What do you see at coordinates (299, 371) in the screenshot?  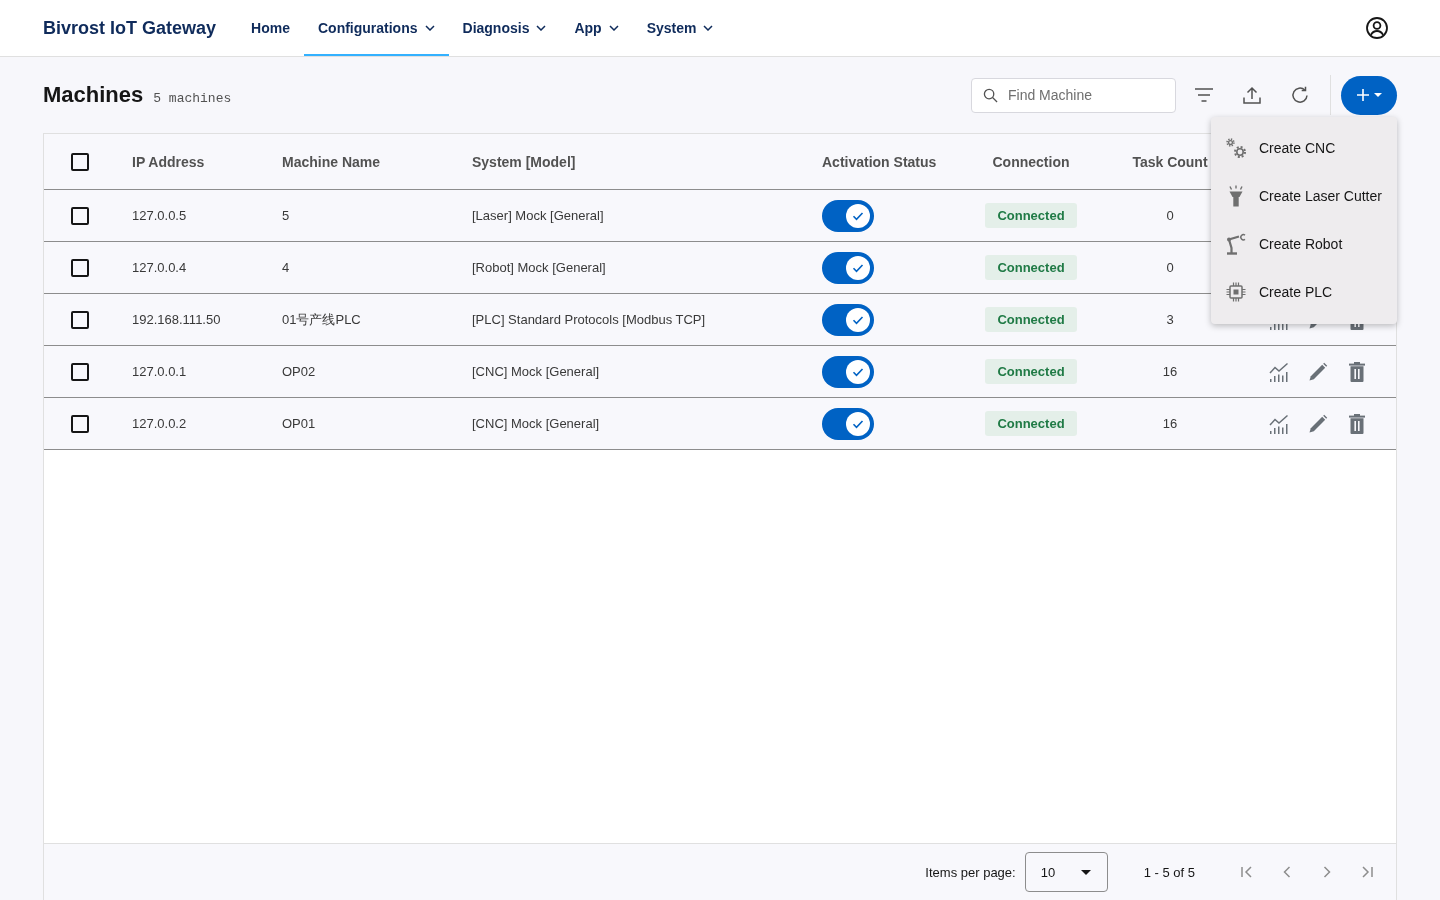 I see `machine-name: OP02` at bounding box center [299, 371].